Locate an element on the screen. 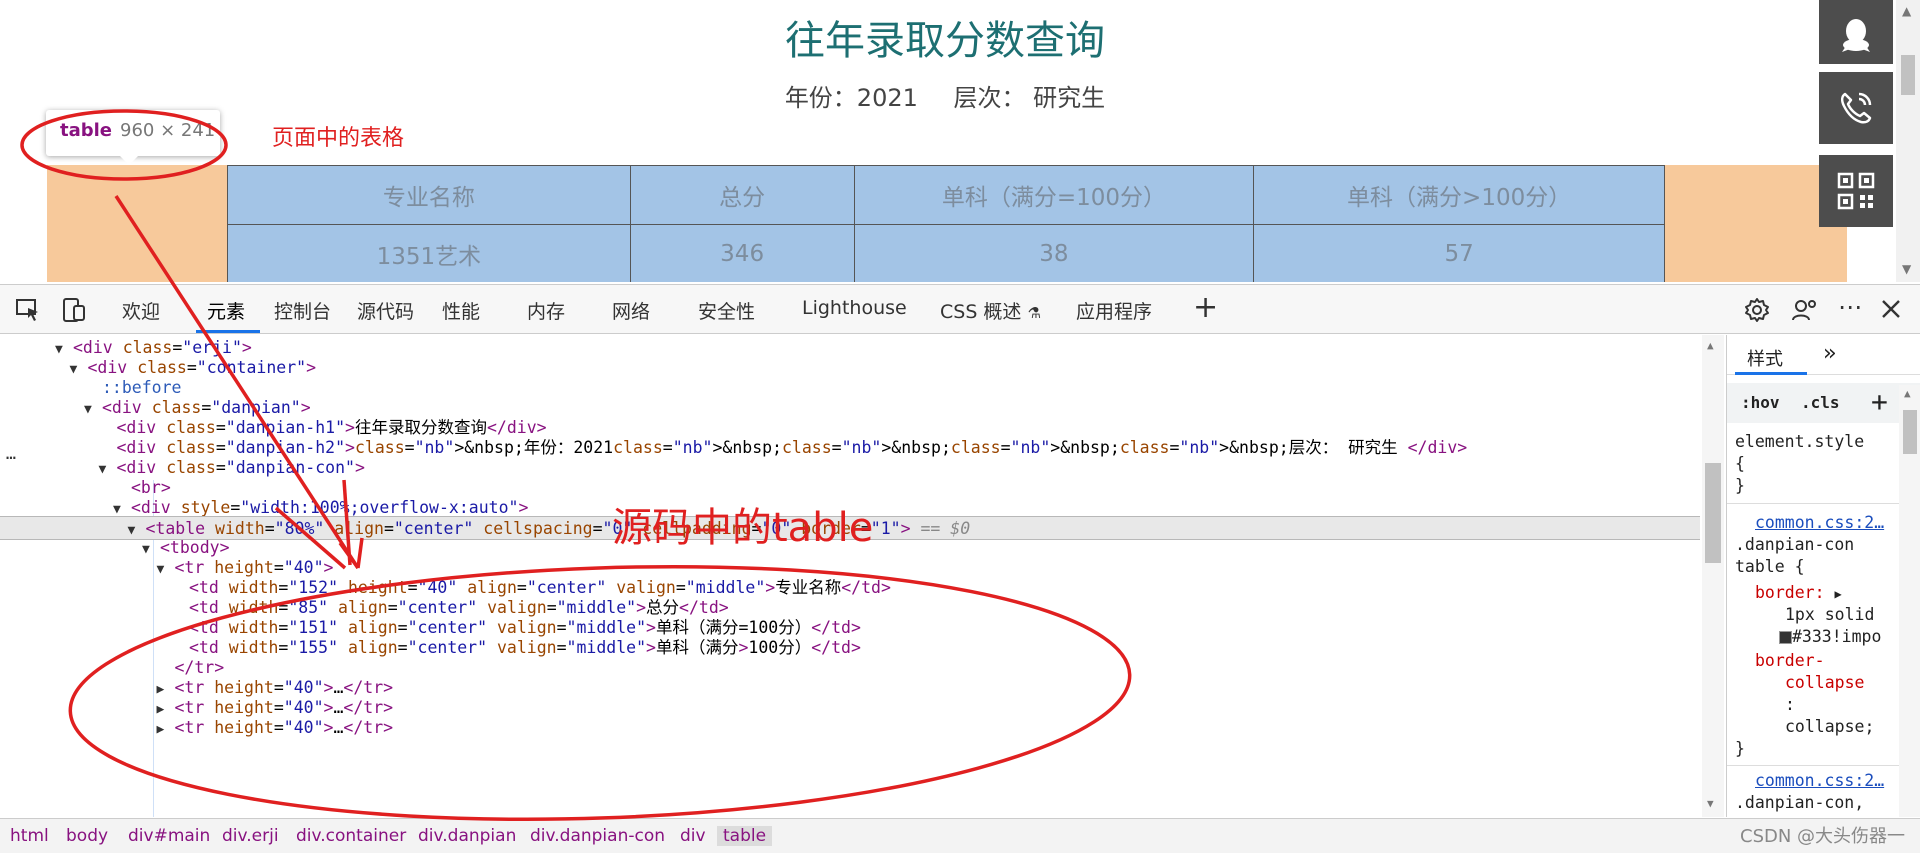 The width and height of the screenshot is (1920, 853). table-cell: 38 is located at coordinates (1054, 253).